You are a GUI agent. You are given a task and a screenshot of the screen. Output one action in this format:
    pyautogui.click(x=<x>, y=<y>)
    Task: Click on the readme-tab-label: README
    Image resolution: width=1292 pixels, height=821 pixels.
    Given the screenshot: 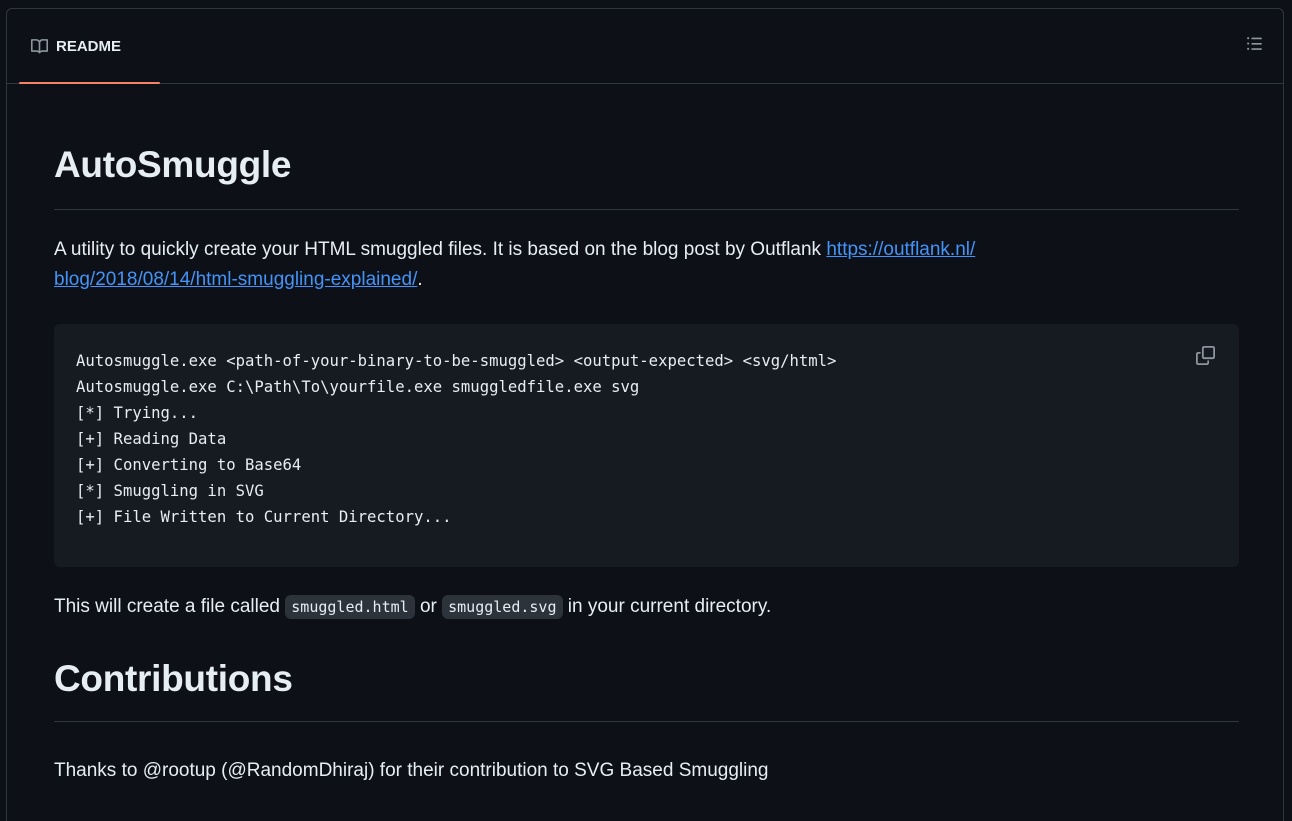 What is the action you would take?
    pyautogui.click(x=89, y=46)
    